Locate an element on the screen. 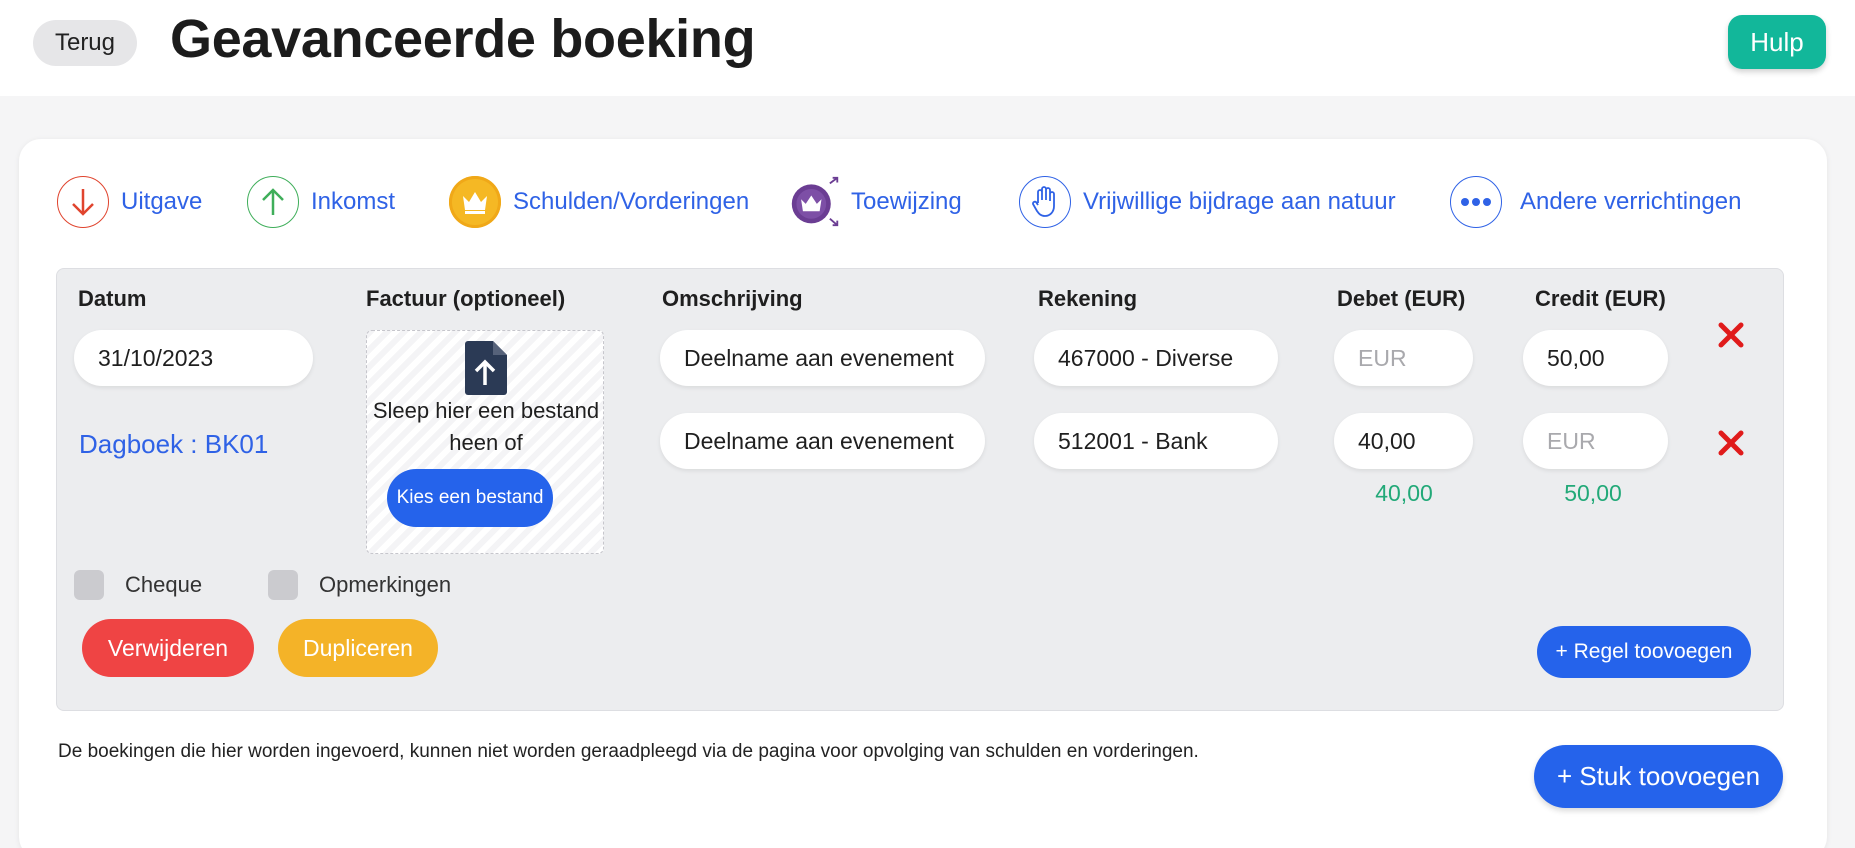  type-tab-label: Uitgave is located at coordinates (162, 201).